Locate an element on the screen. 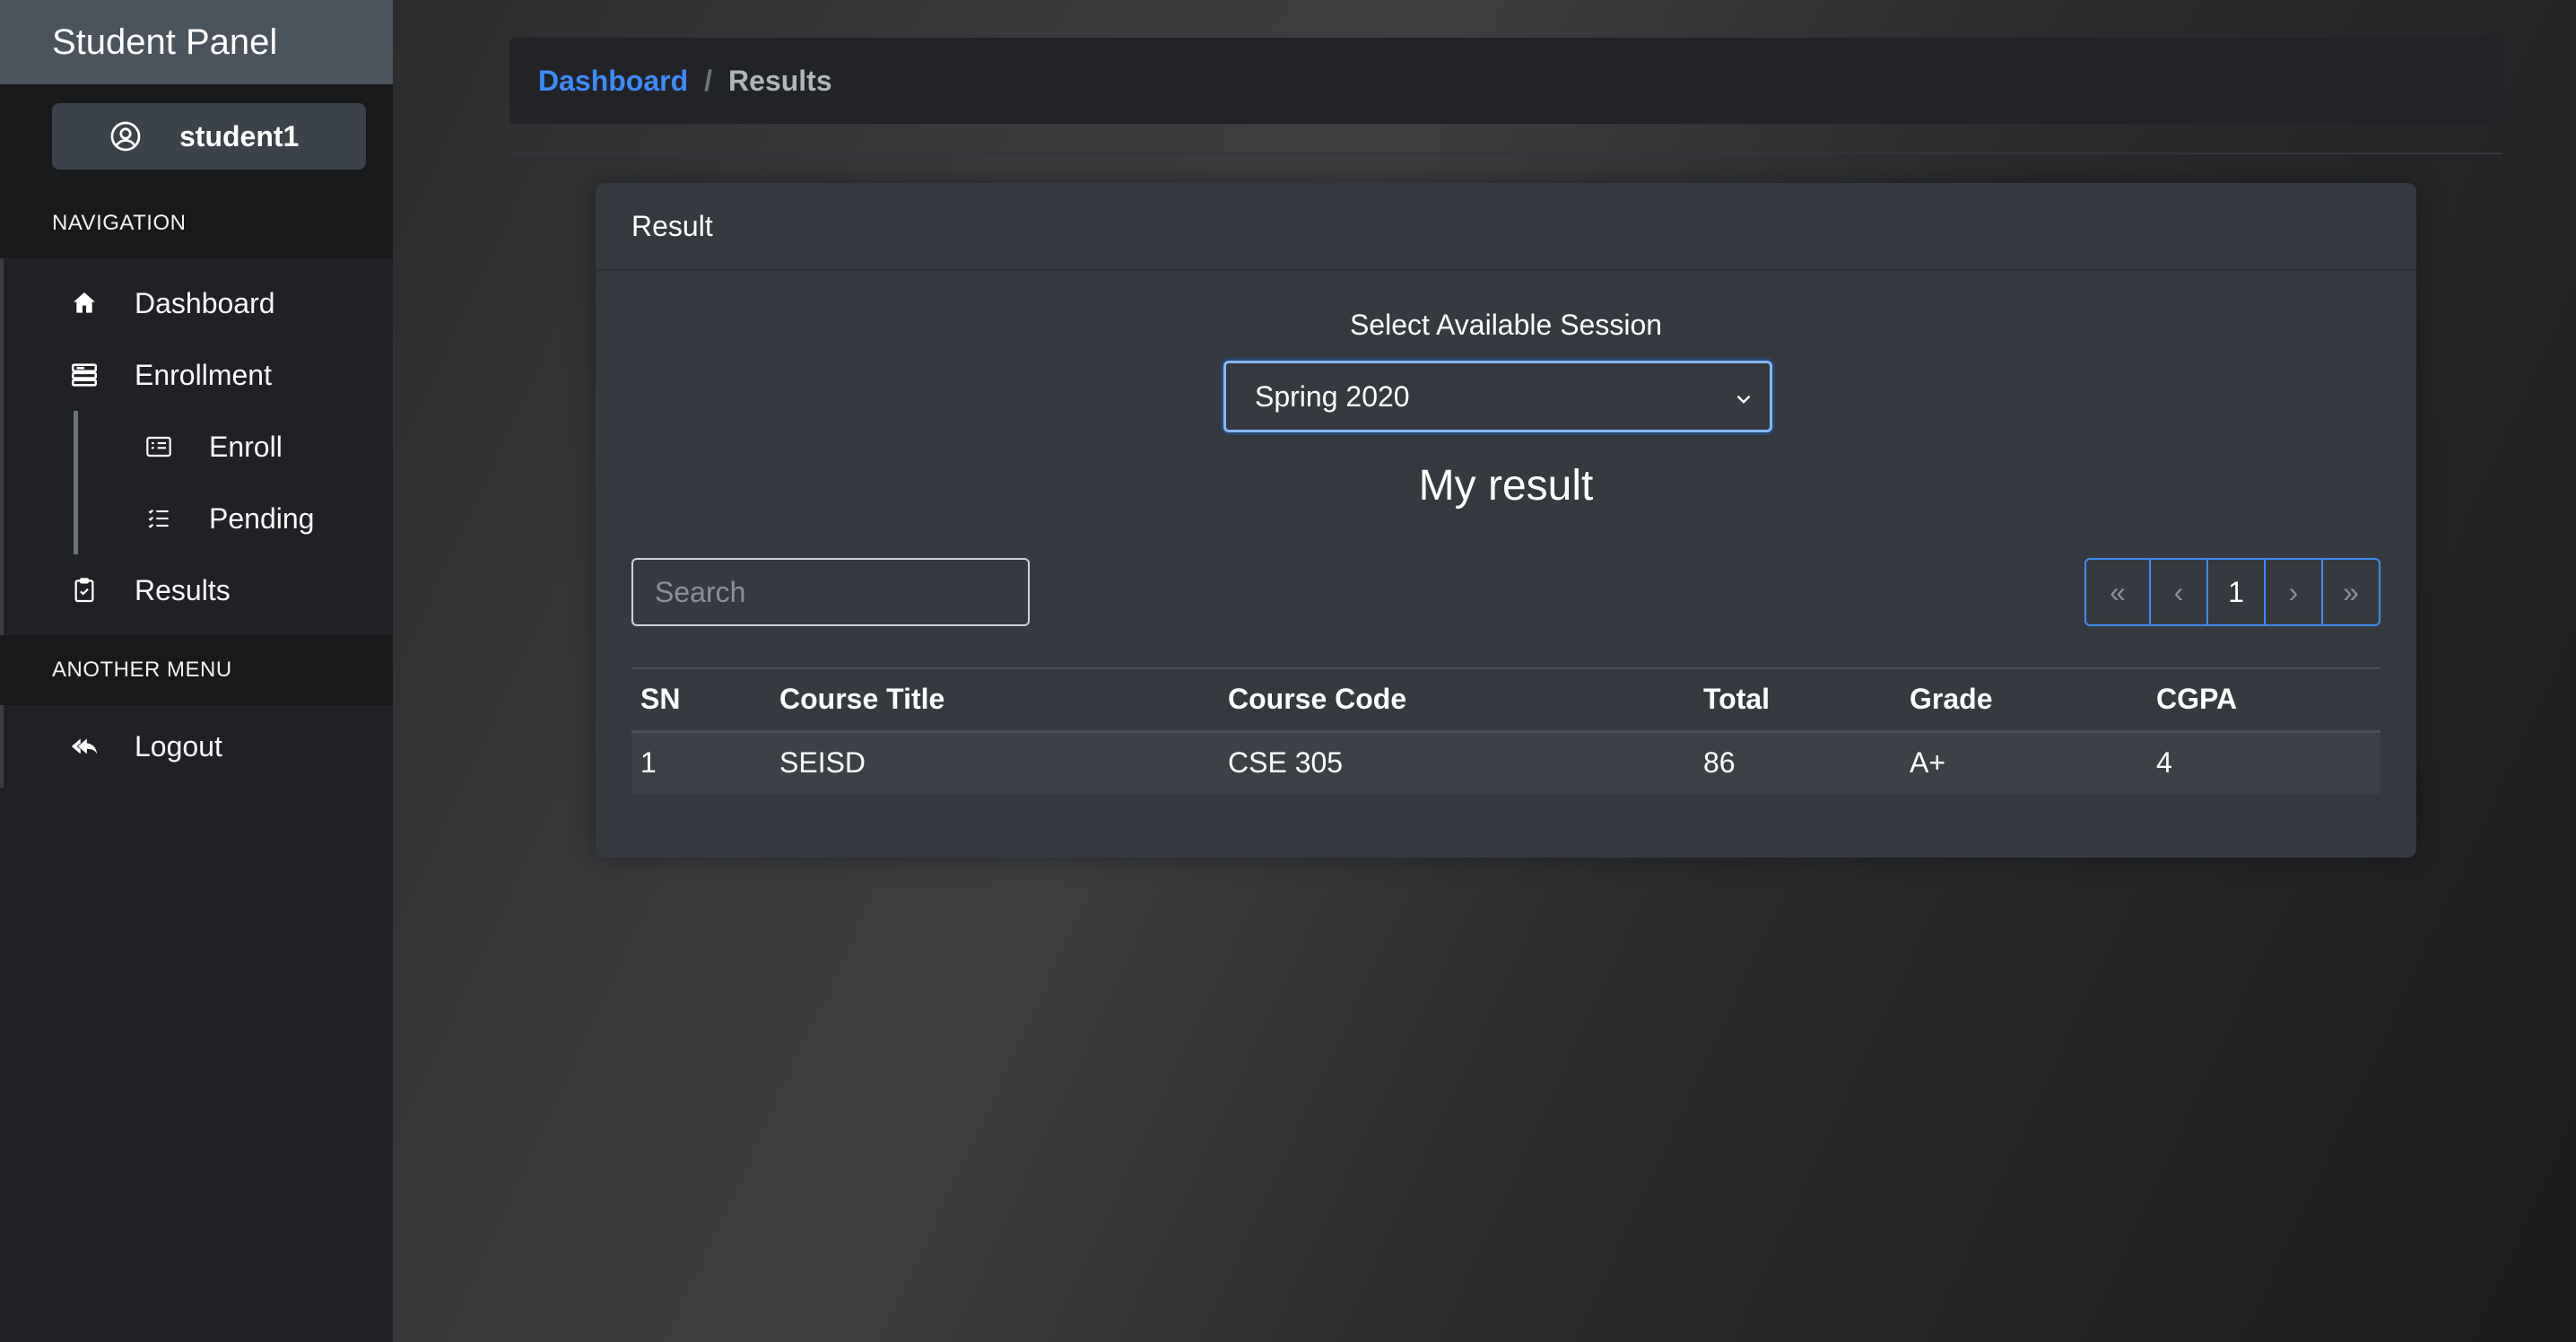  table-cell: 86 is located at coordinates (1797, 762).